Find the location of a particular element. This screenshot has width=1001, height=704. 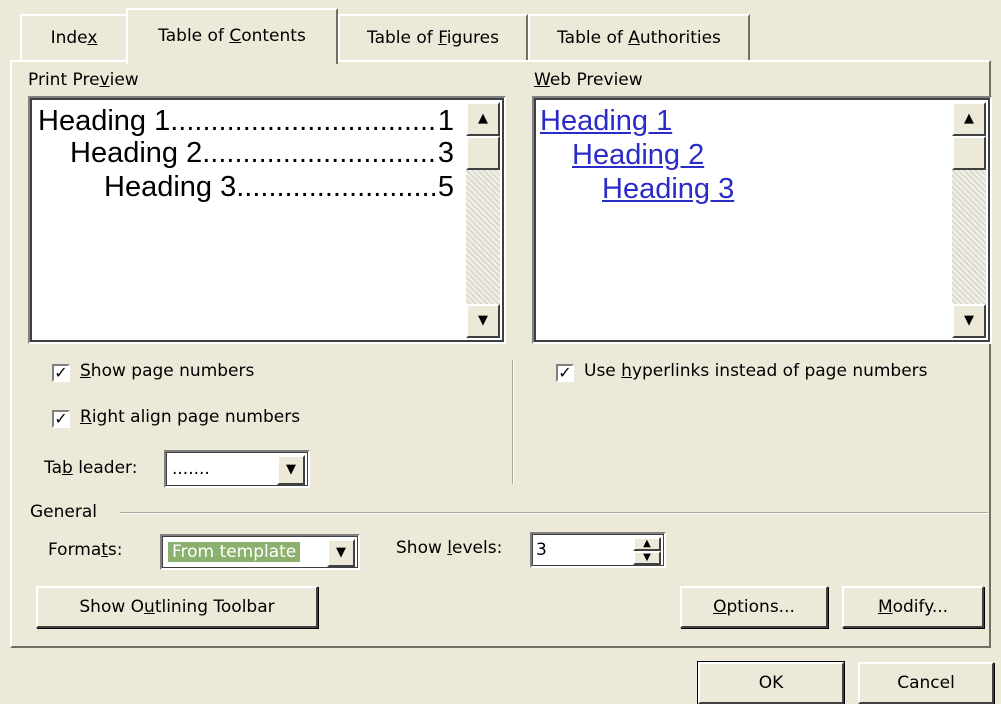

tab-label: Table of Figures is located at coordinates (433, 38).